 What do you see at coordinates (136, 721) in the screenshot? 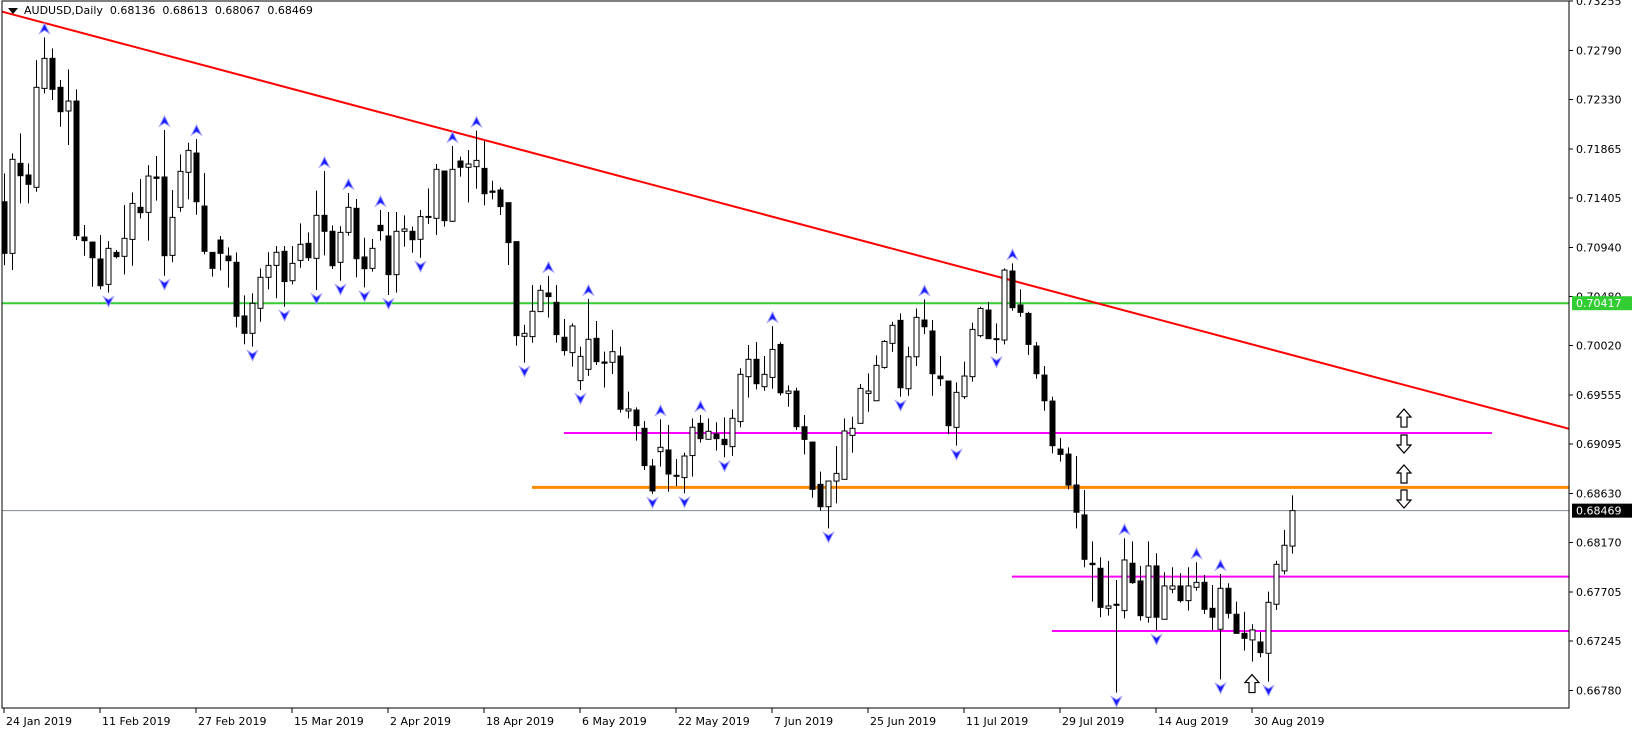
I see `x-tick-label: 11 Feb 2019` at bounding box center [136, 721].